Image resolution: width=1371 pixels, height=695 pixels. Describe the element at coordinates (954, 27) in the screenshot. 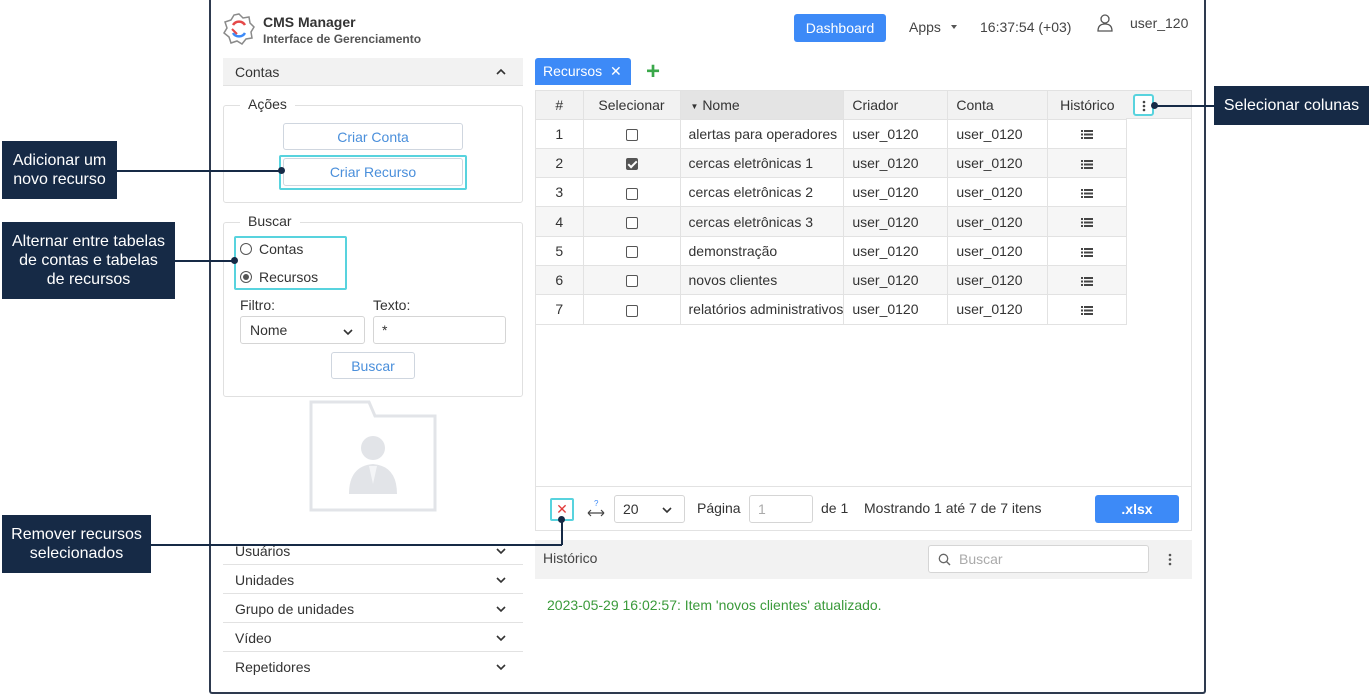

I see `caret-down-icon` at that location.